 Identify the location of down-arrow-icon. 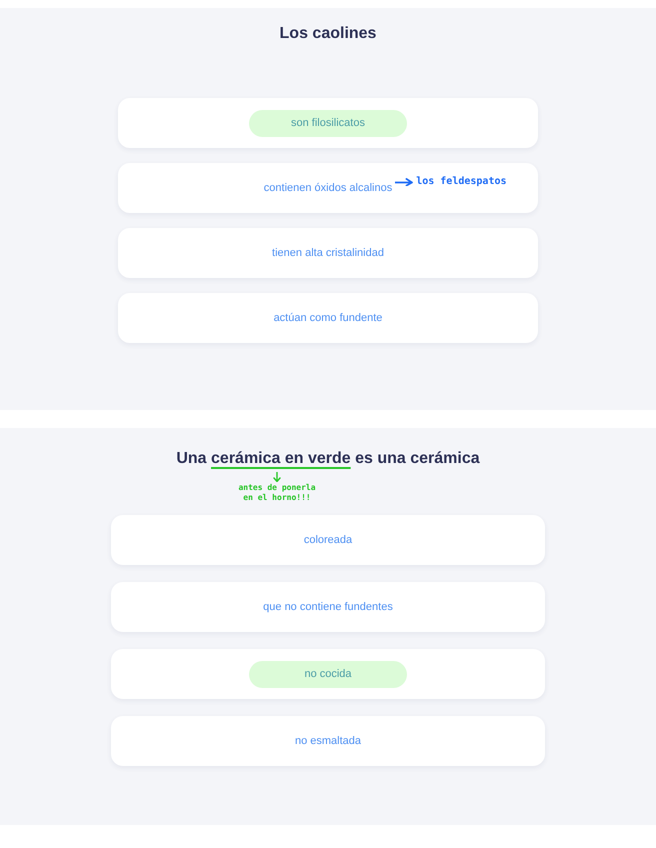
(277, 477).